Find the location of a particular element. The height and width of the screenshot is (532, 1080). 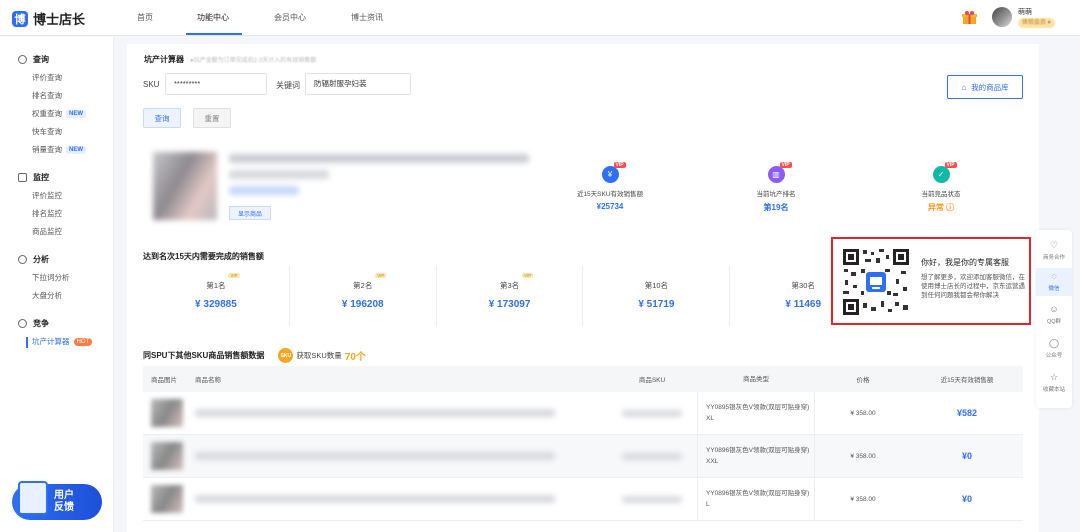

sidebar-item-review-query: 评价查询 is located at coordinates (47, 77).